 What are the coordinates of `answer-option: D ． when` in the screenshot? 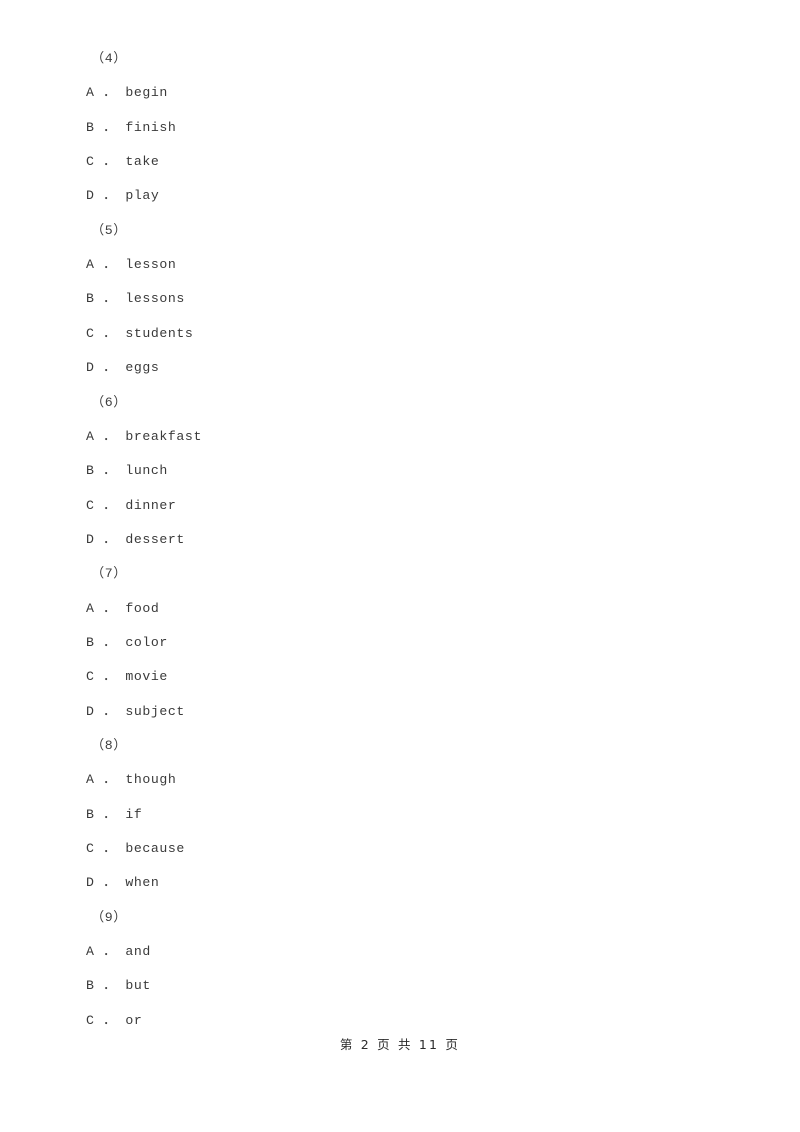 It's located at (122, 883).